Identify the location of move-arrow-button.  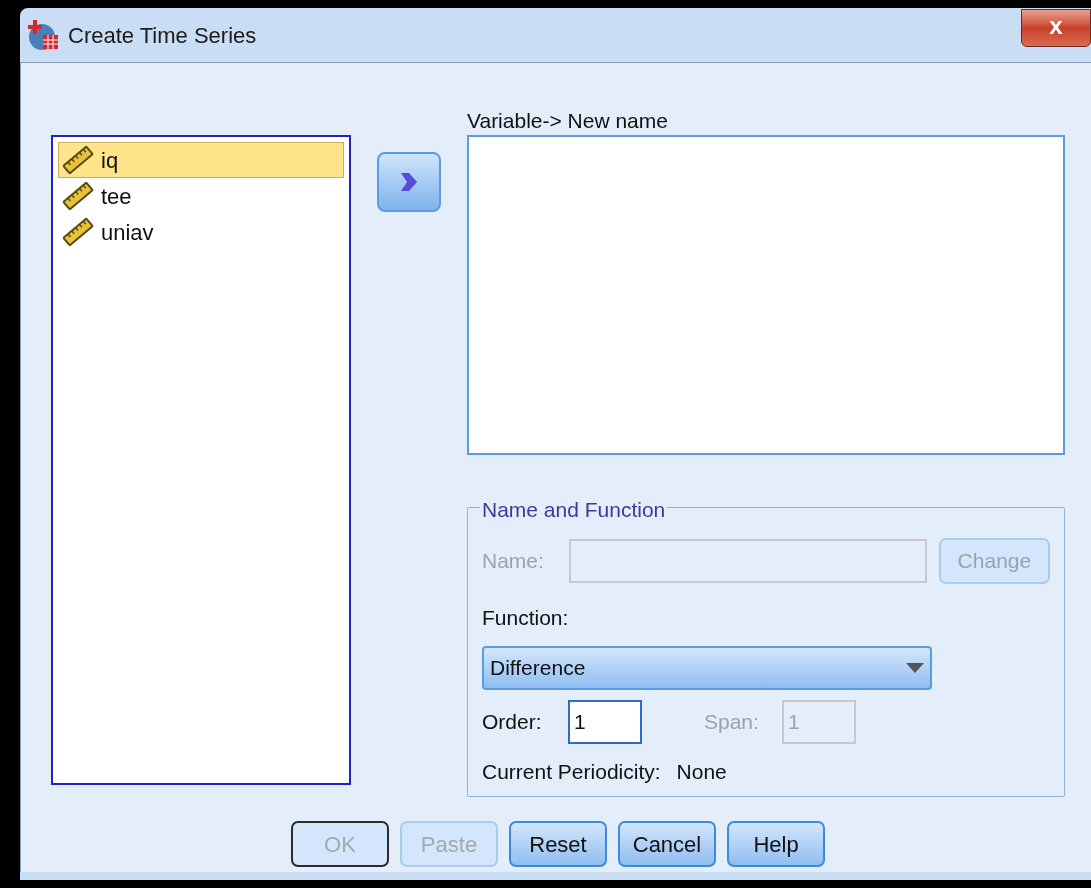
(409, 182).